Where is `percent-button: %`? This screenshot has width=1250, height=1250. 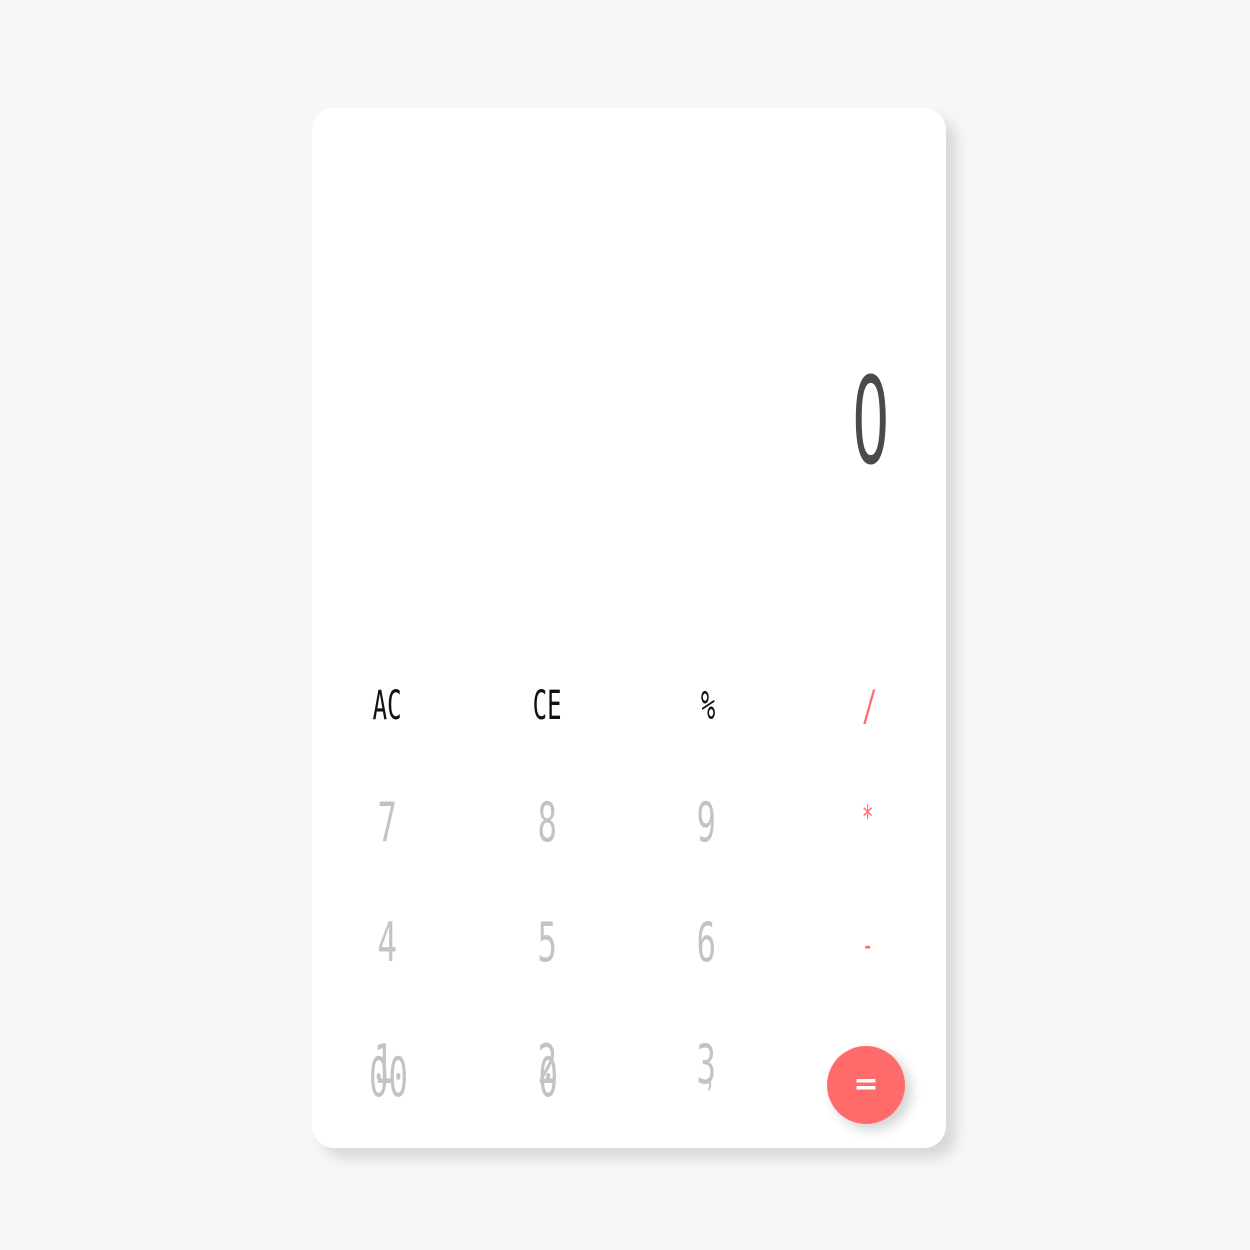 percent-button: % is located at coordinates (708, 706).